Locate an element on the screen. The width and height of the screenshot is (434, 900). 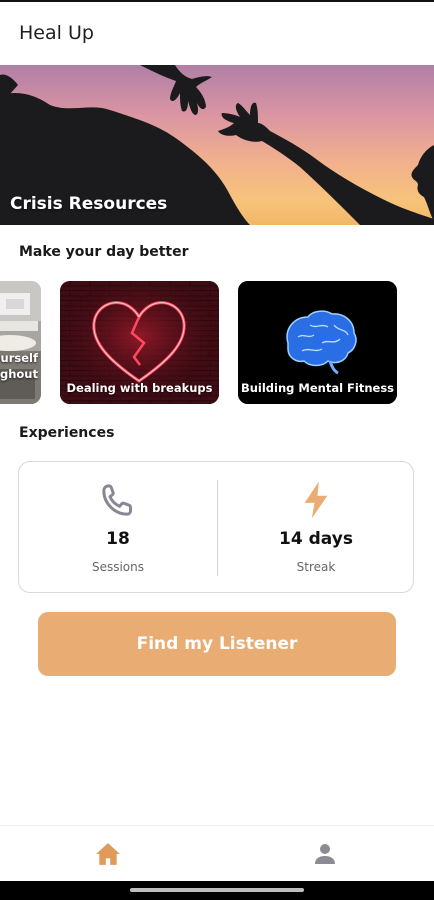
find-my-listener-button: Find my Listener is located at coordinates (217, 644).